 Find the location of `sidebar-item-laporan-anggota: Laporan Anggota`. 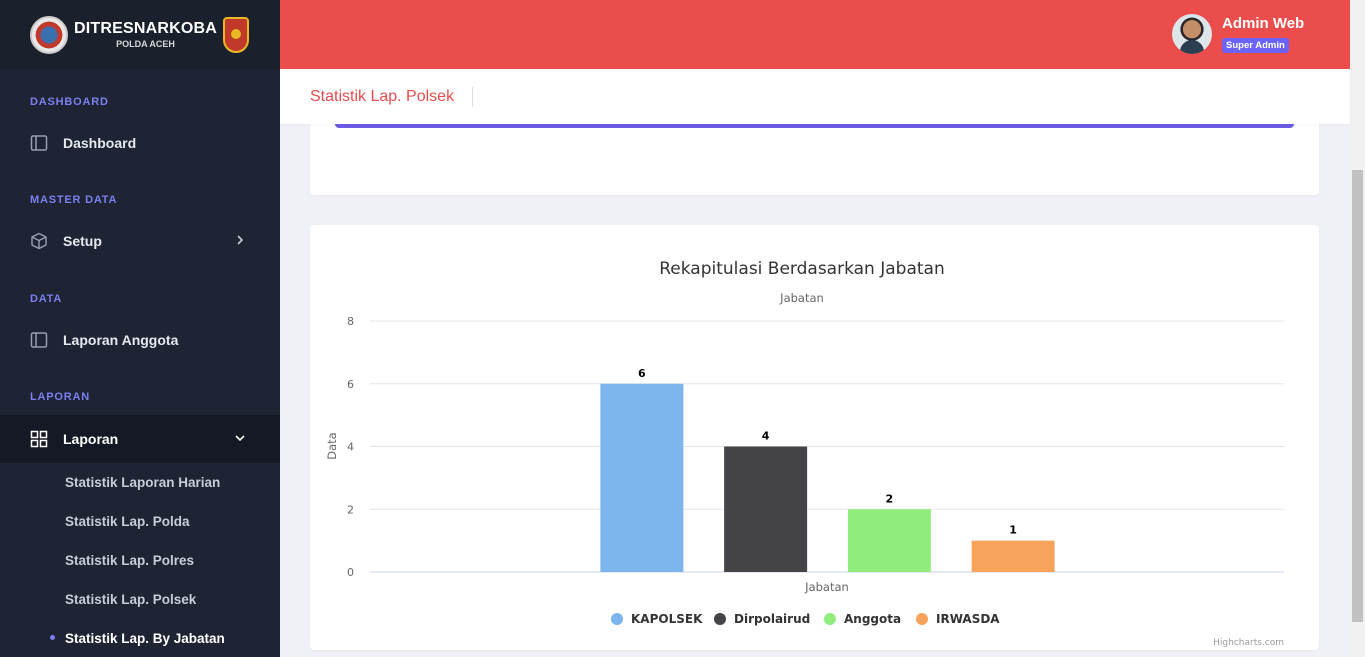

sidebar-item-laporan-anggota: Laporan Anggota is located at coordinates (140, 340).